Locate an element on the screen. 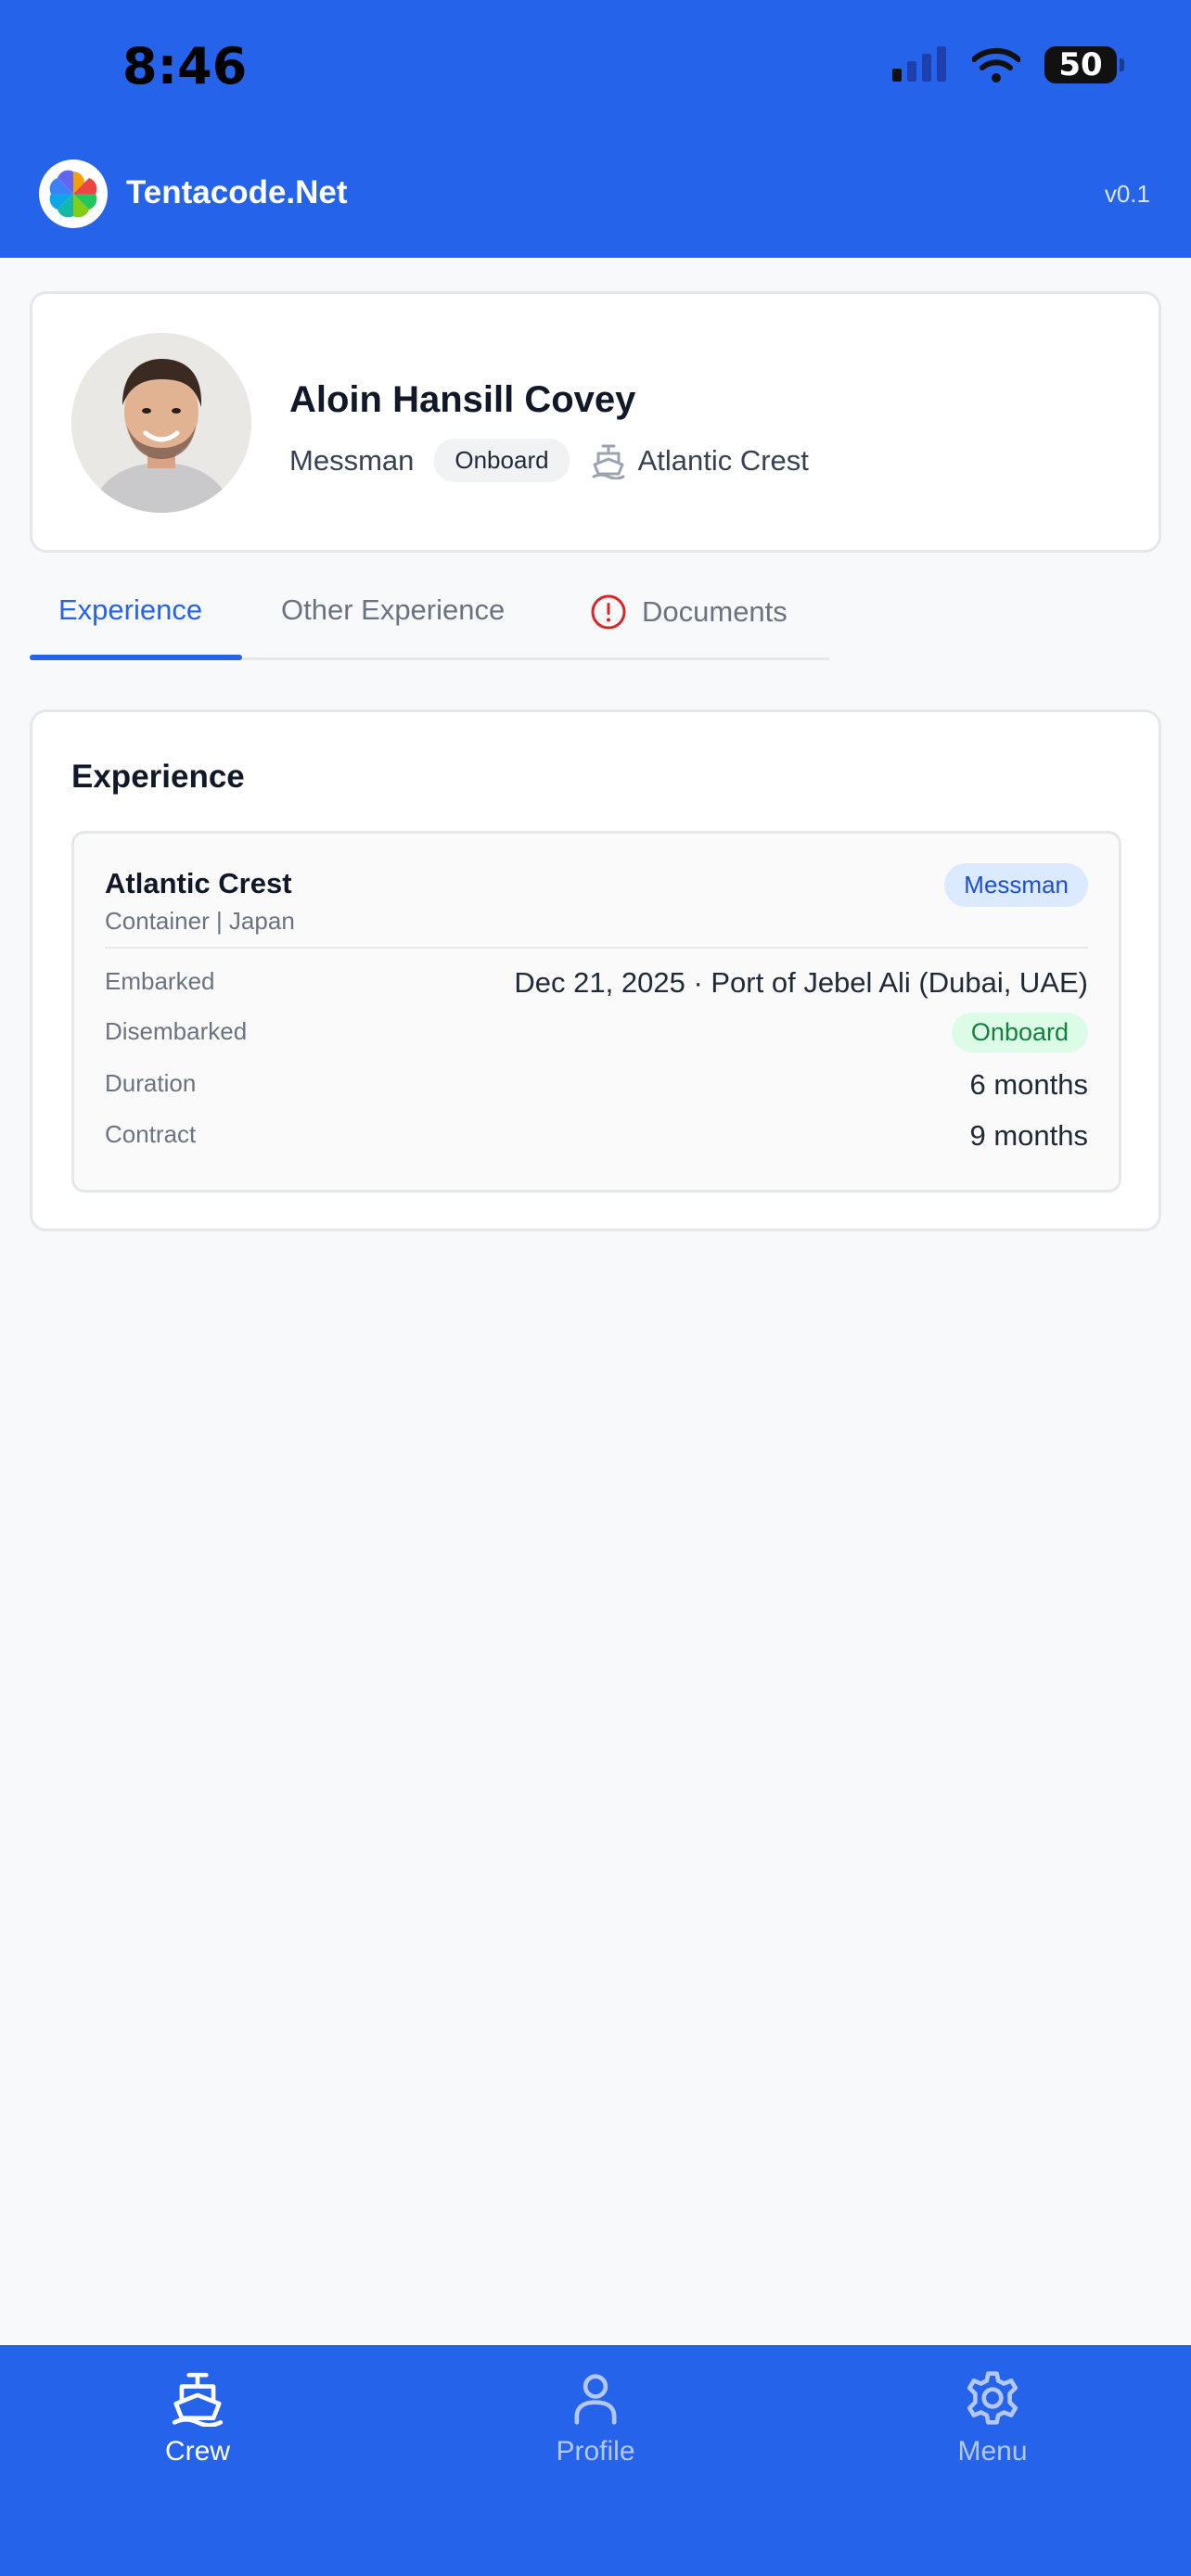 This screenshot has width=1191, height=2576. entry-vessel-details: Container | Japan is located at coordinates (200, 921).